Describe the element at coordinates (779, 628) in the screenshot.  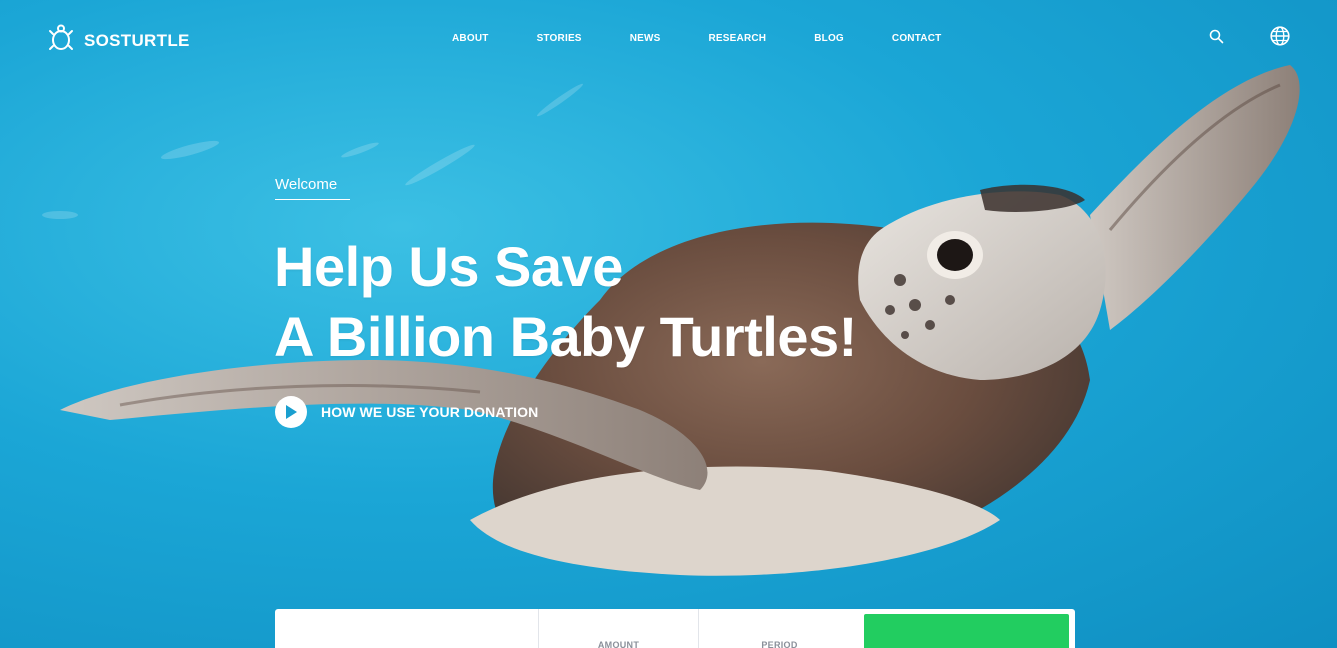
I see `period-field: PERIOD` at that location.